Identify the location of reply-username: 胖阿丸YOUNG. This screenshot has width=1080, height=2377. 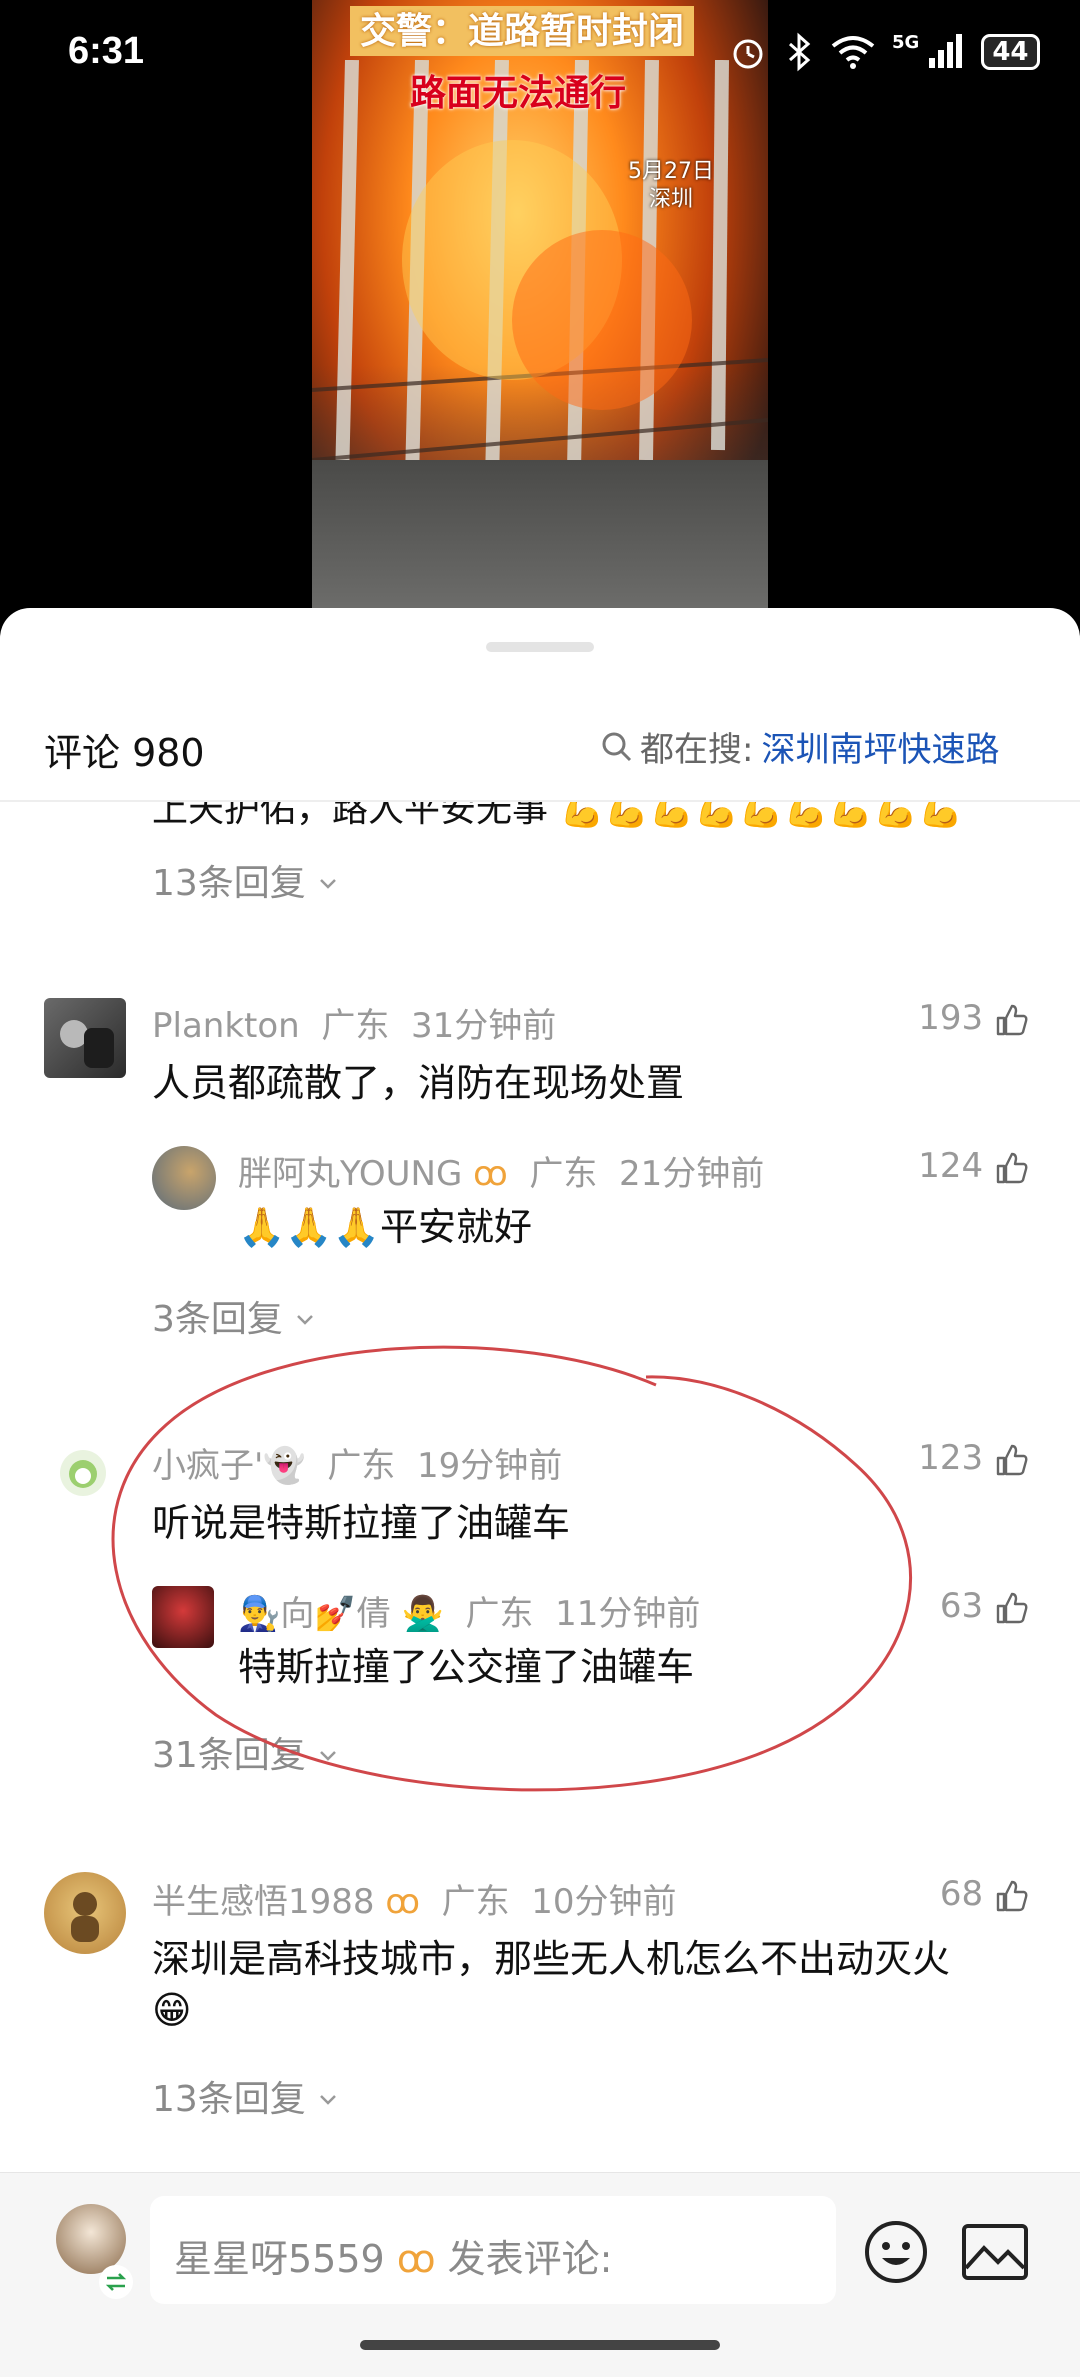
(350, 1174).